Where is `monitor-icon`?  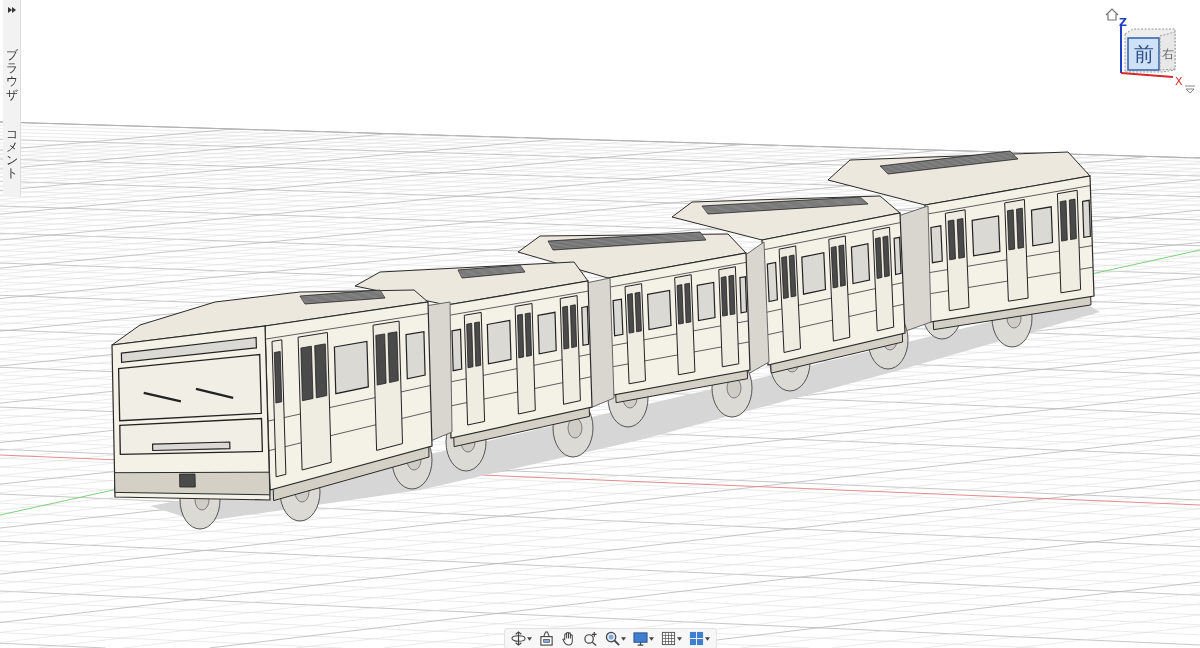
monitor-icon is located at coordinates (640, 638).